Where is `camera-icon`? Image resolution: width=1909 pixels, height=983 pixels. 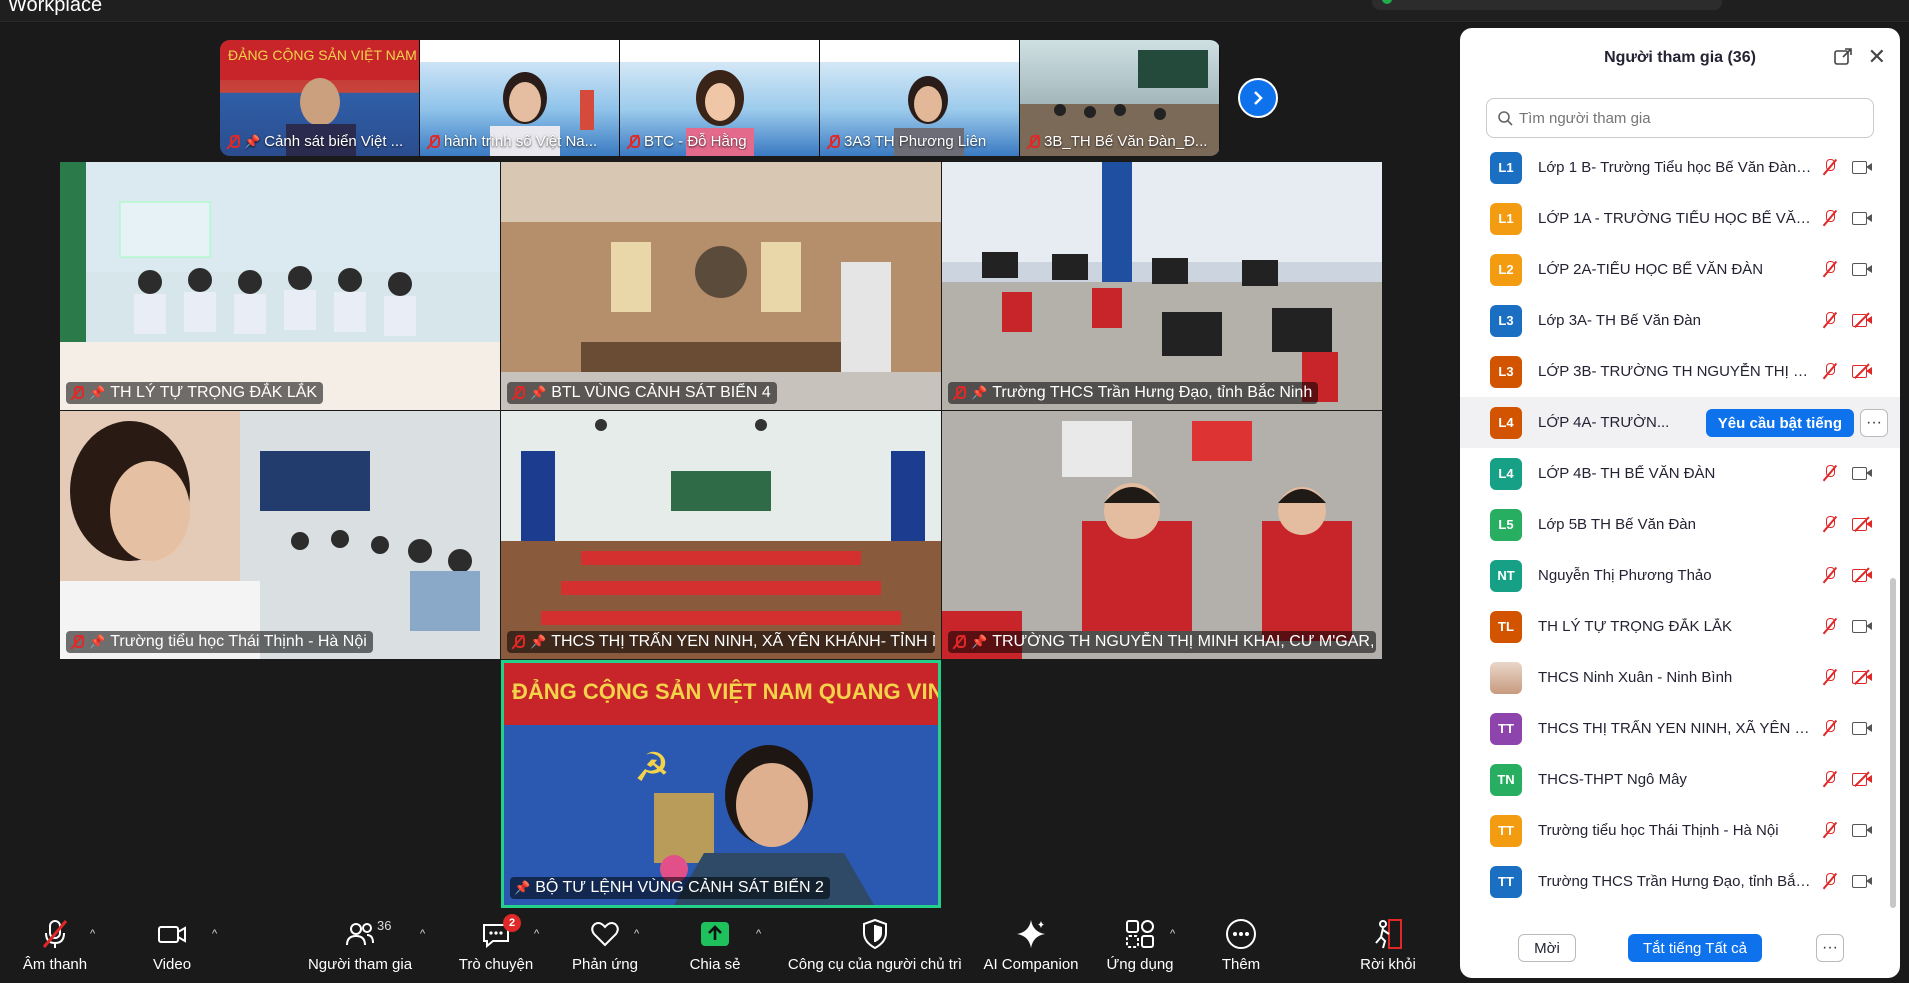
camera-icon is located at coordinates (1862, 269).